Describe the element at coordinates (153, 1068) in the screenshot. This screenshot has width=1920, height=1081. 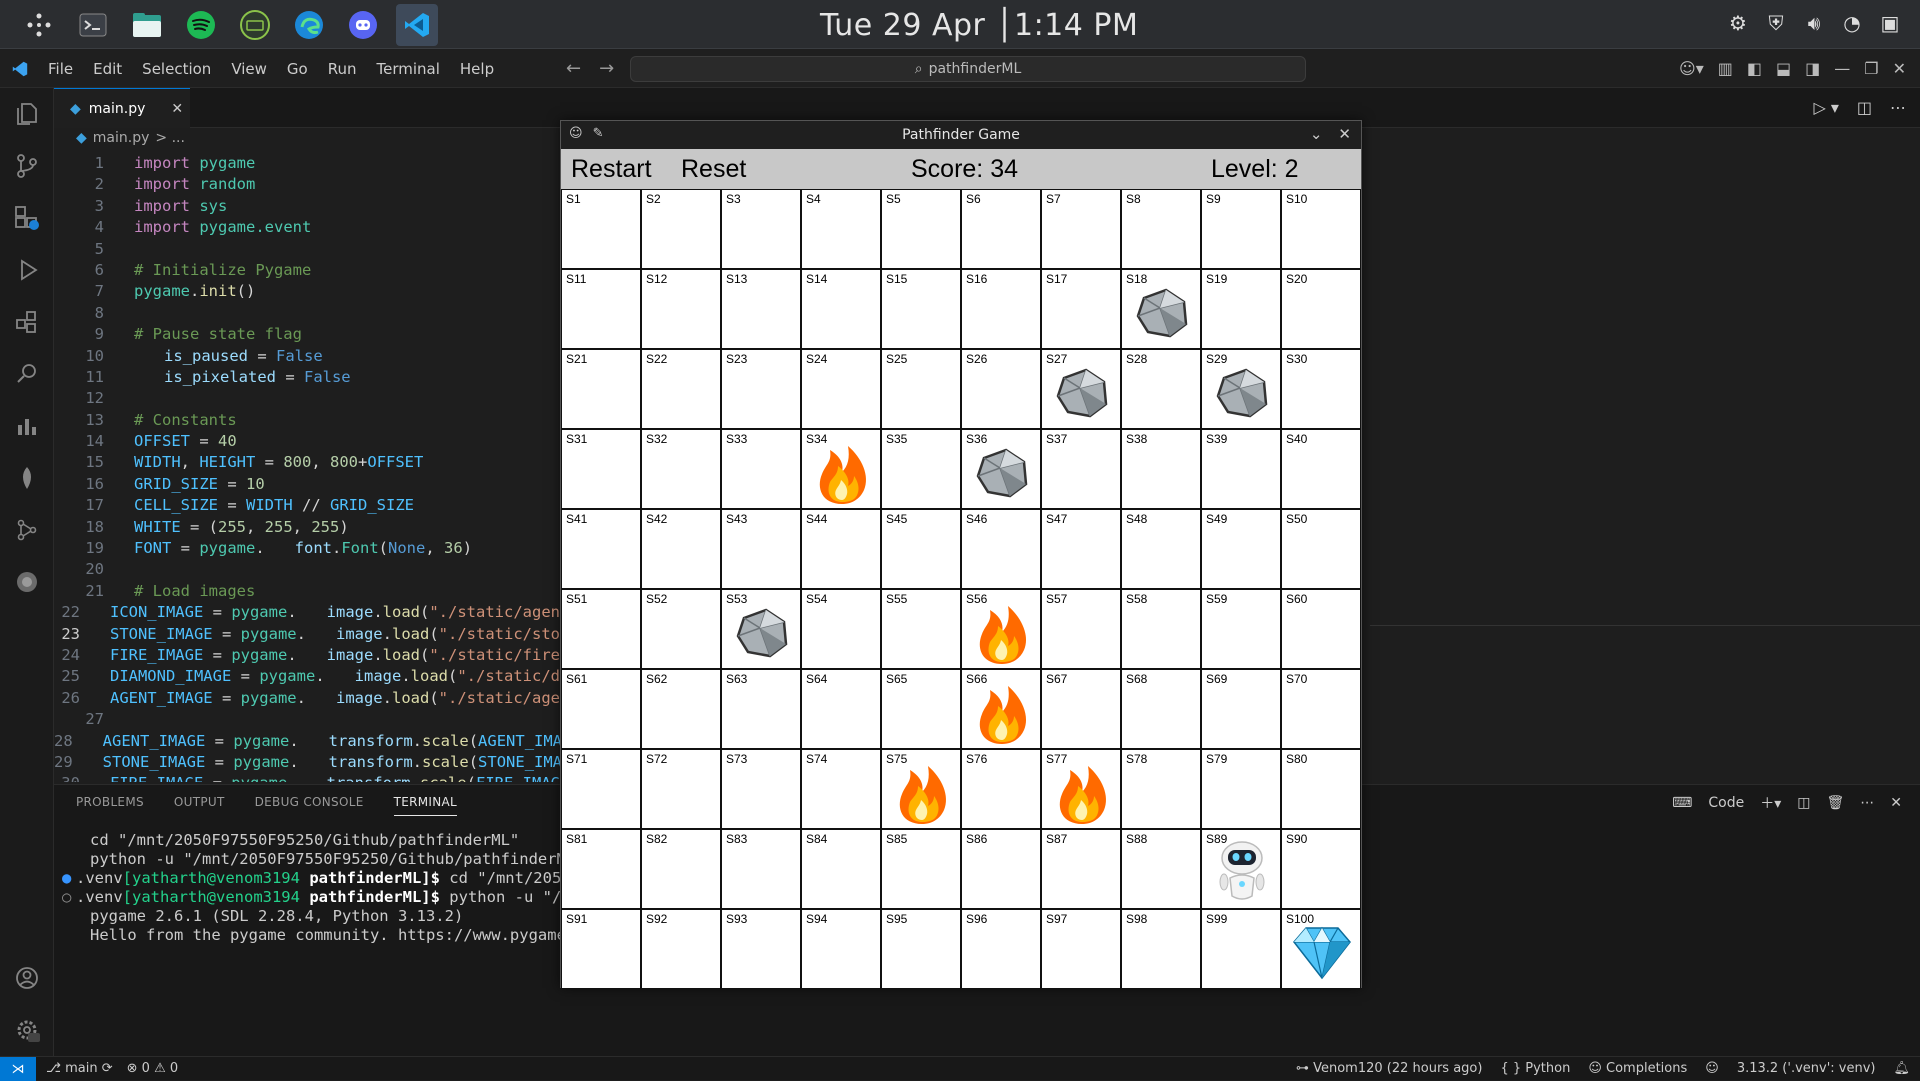
I see `problems-indicator: ⊗ 0 ⚠ 0` at that location.